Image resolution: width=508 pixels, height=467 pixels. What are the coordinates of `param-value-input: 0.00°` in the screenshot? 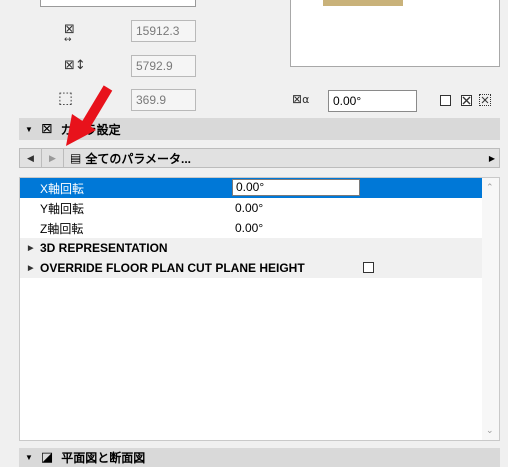 It's located at (296, 187).